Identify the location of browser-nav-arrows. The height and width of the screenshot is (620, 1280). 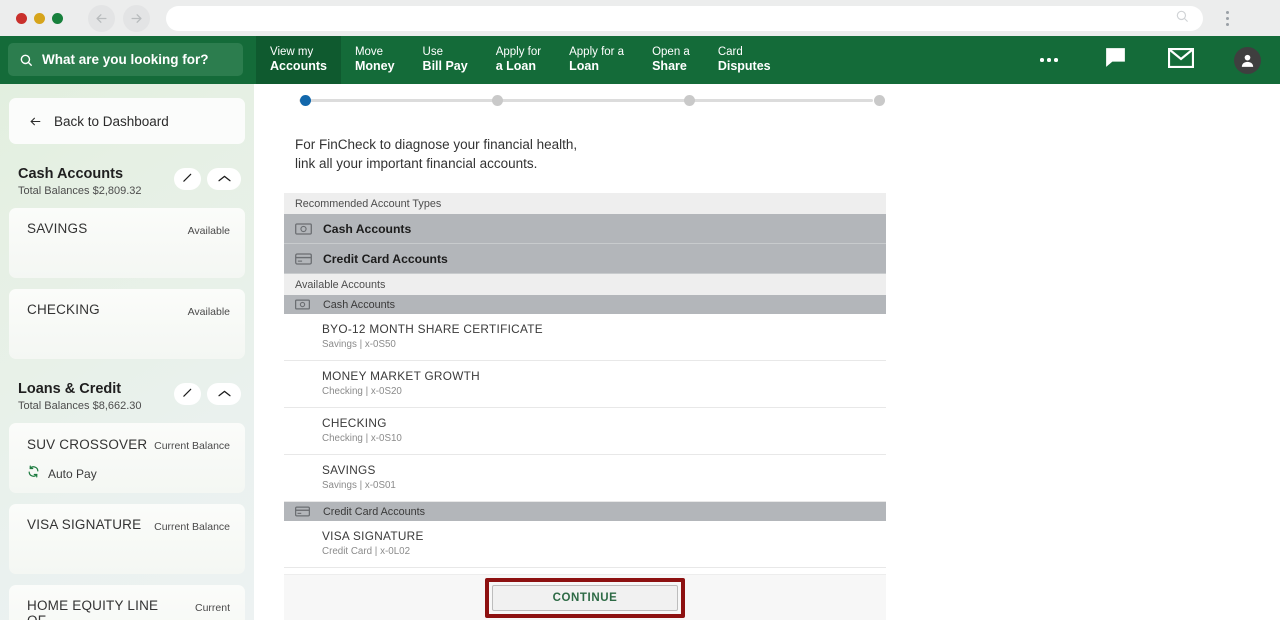
(119, 18).